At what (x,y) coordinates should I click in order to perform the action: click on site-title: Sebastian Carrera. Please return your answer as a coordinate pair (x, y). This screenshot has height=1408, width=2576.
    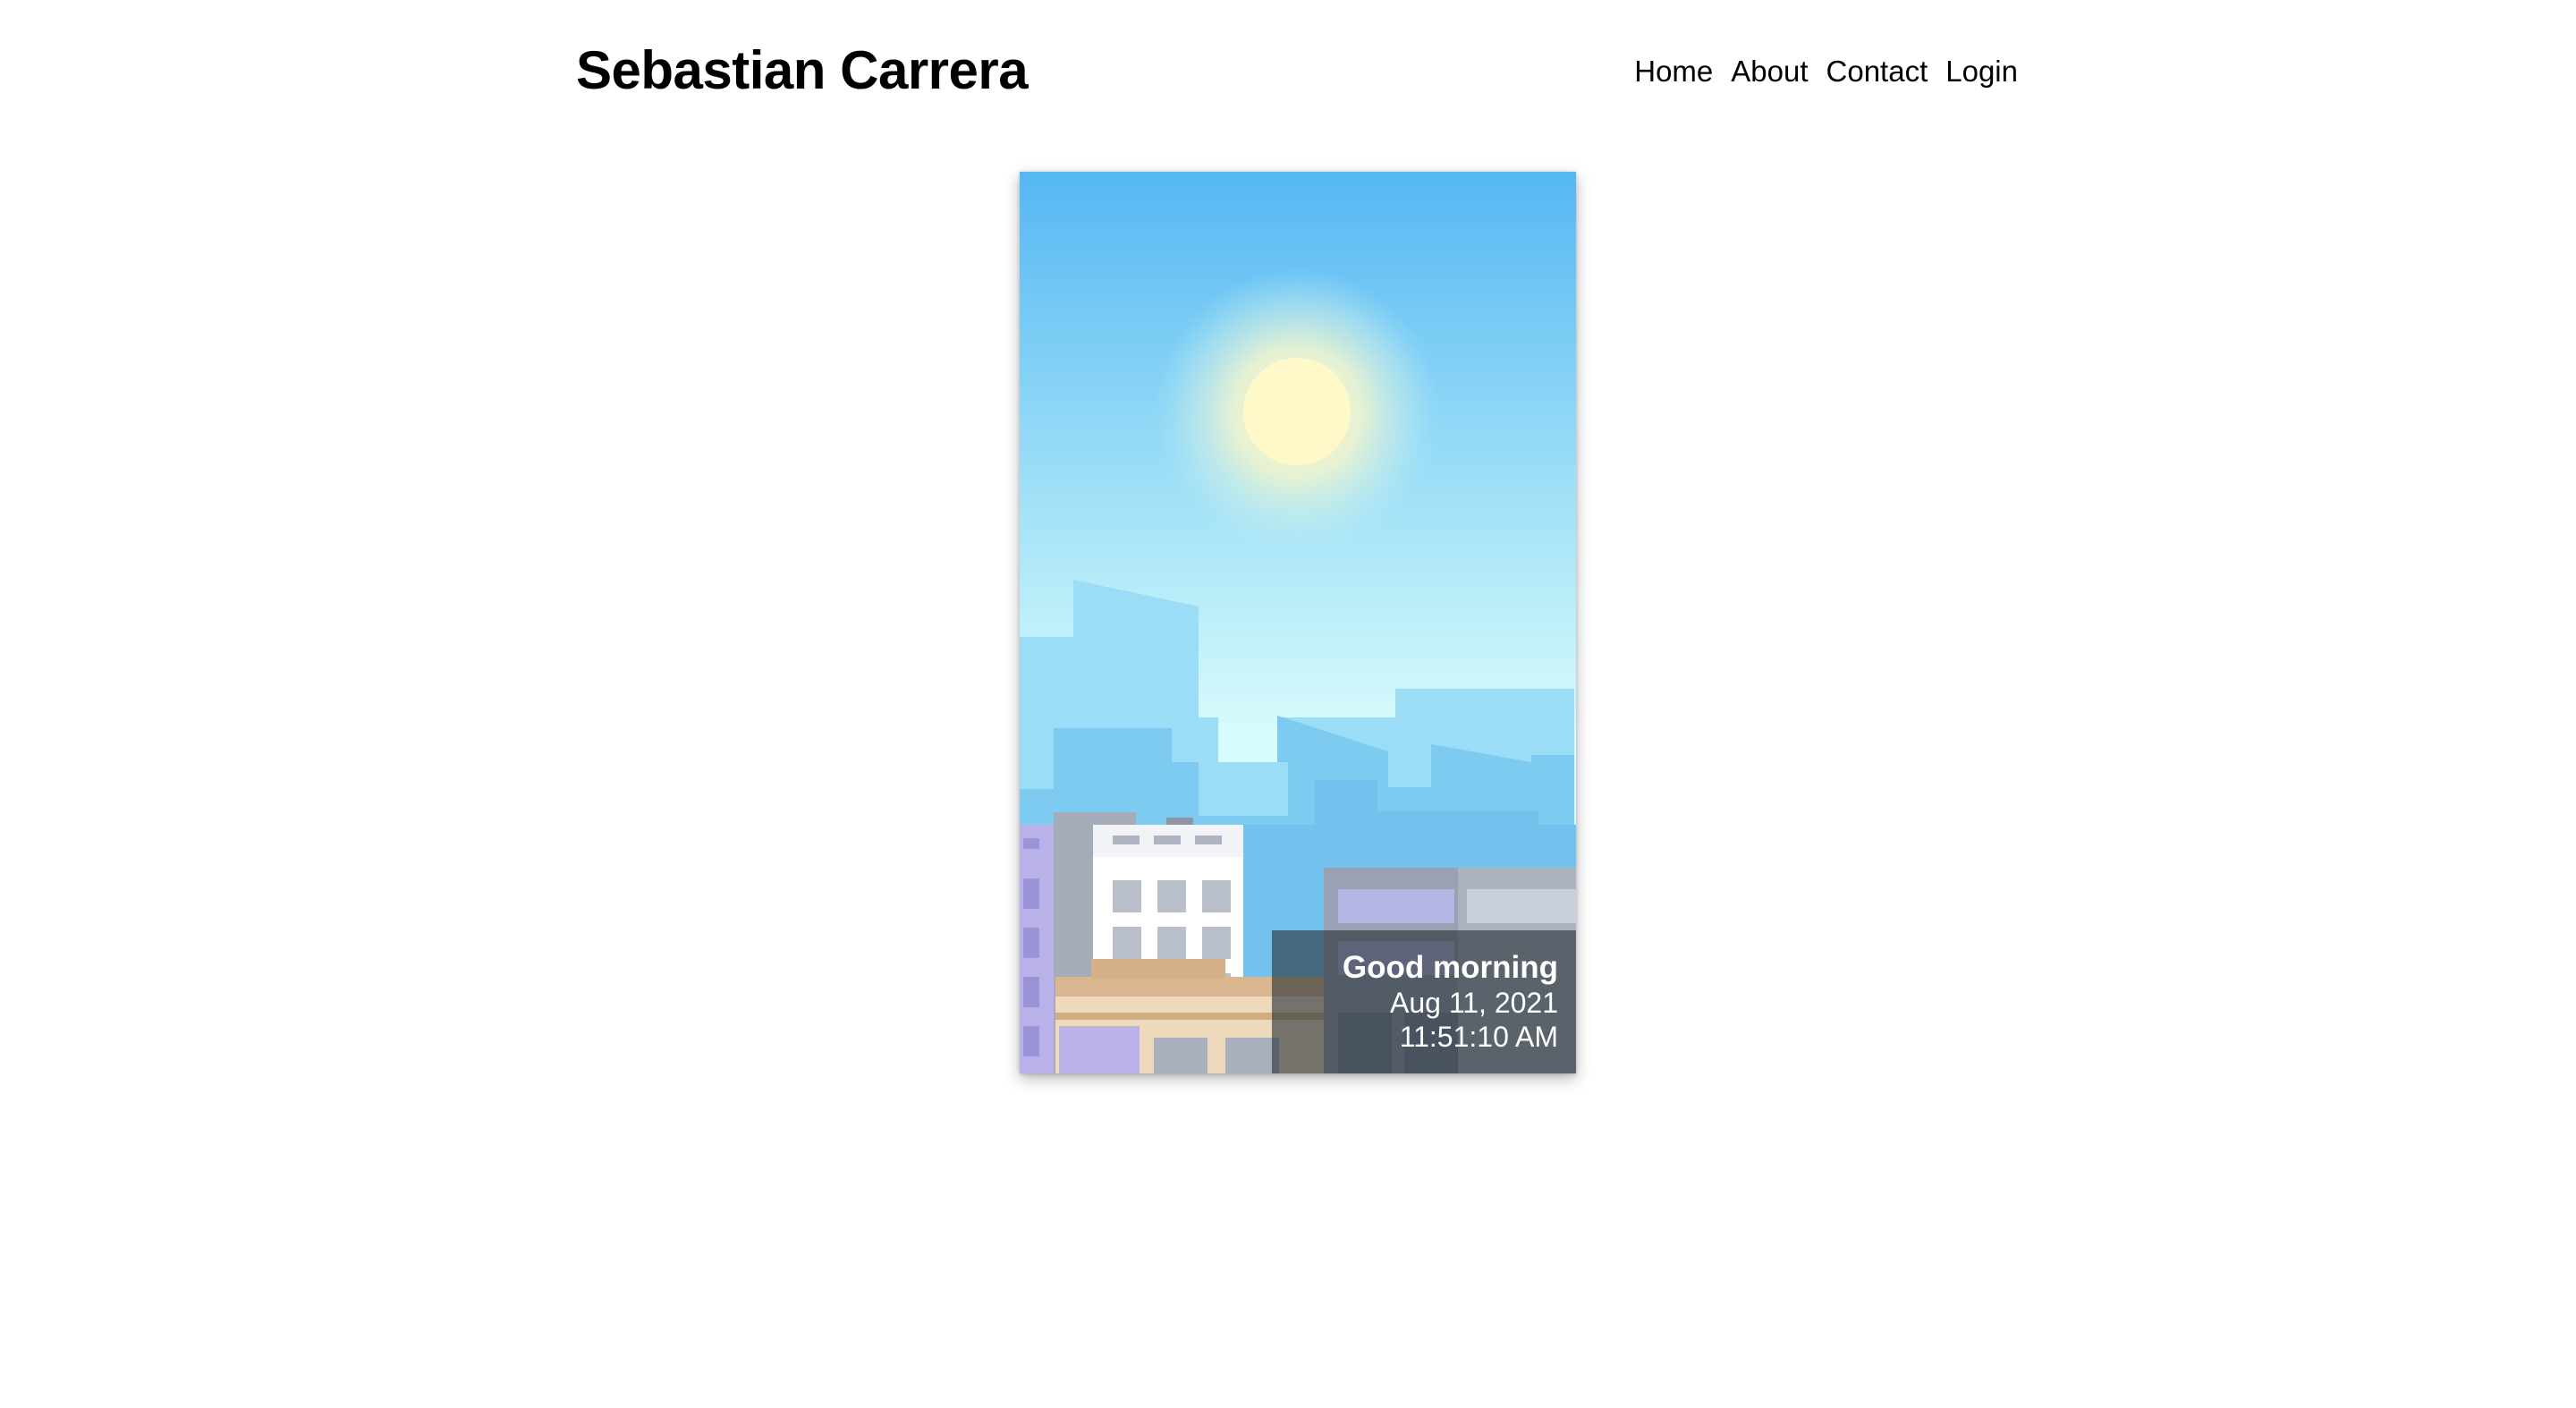
    Looking at the image, I should click on (802, 71).